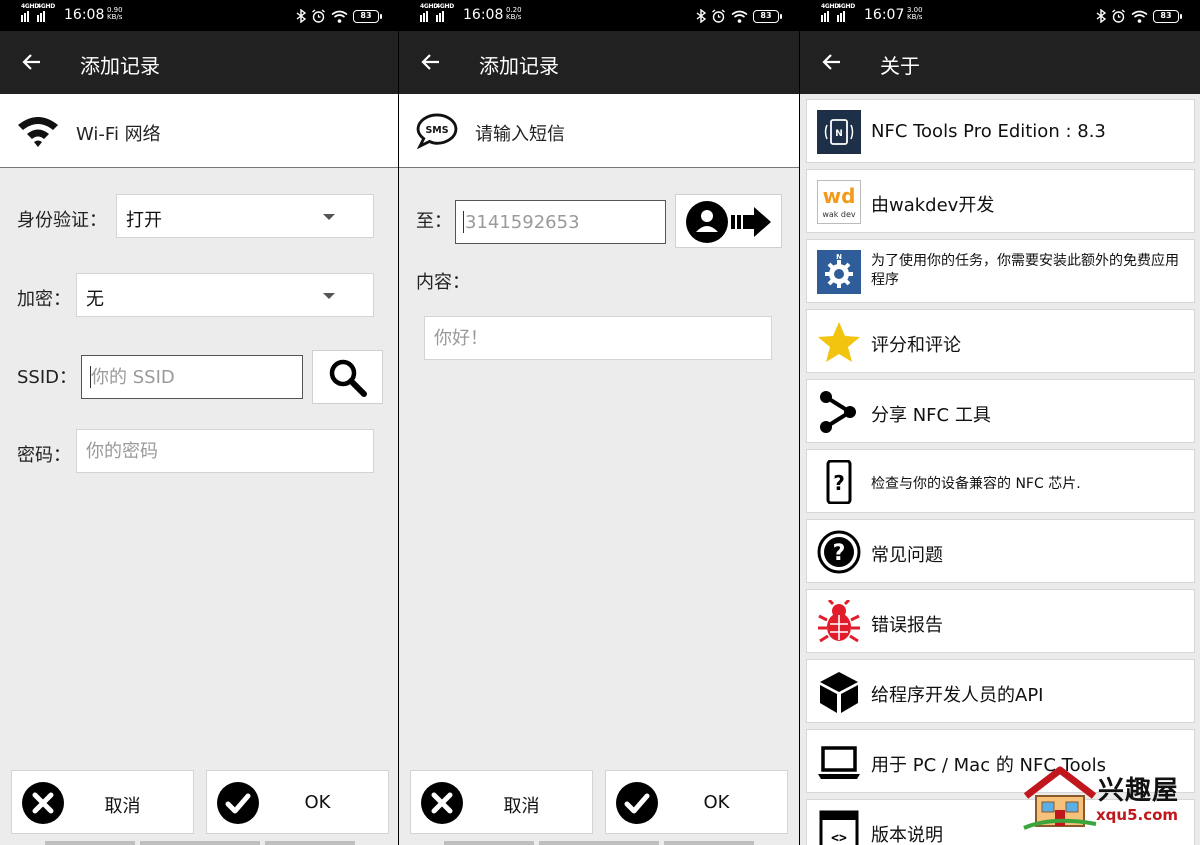  What do you see at coordinates (1107, 798) in the screenshot?
I see `watermark-logo: 兴趣屋 xqu5.com` at bounding box center [1107, 798].